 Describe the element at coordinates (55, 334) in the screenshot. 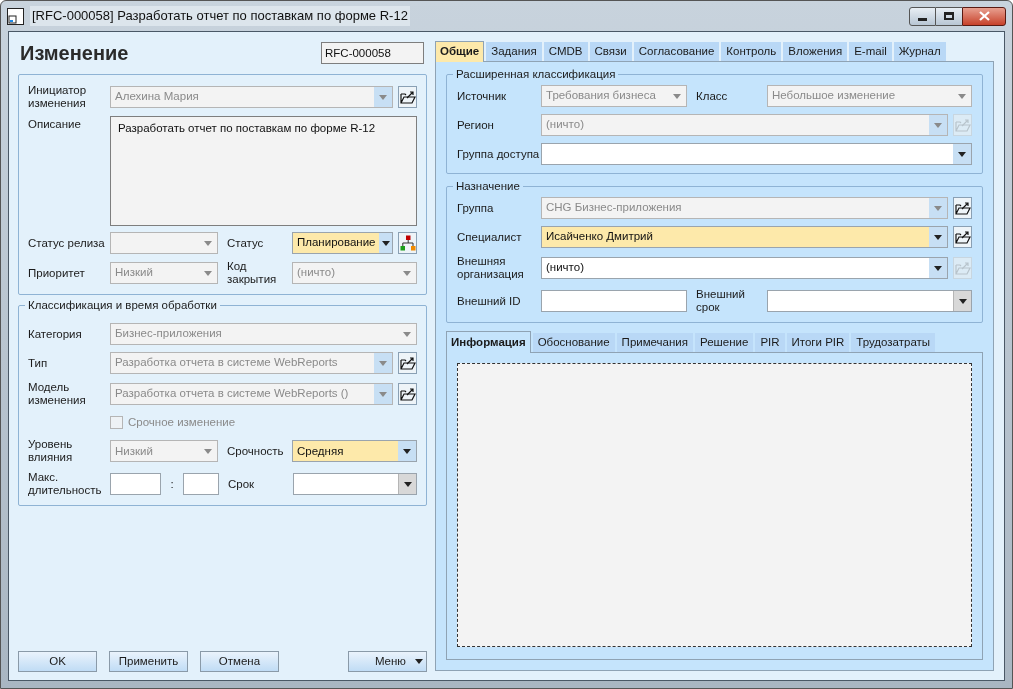

I see `field-label: Категория` at that location.